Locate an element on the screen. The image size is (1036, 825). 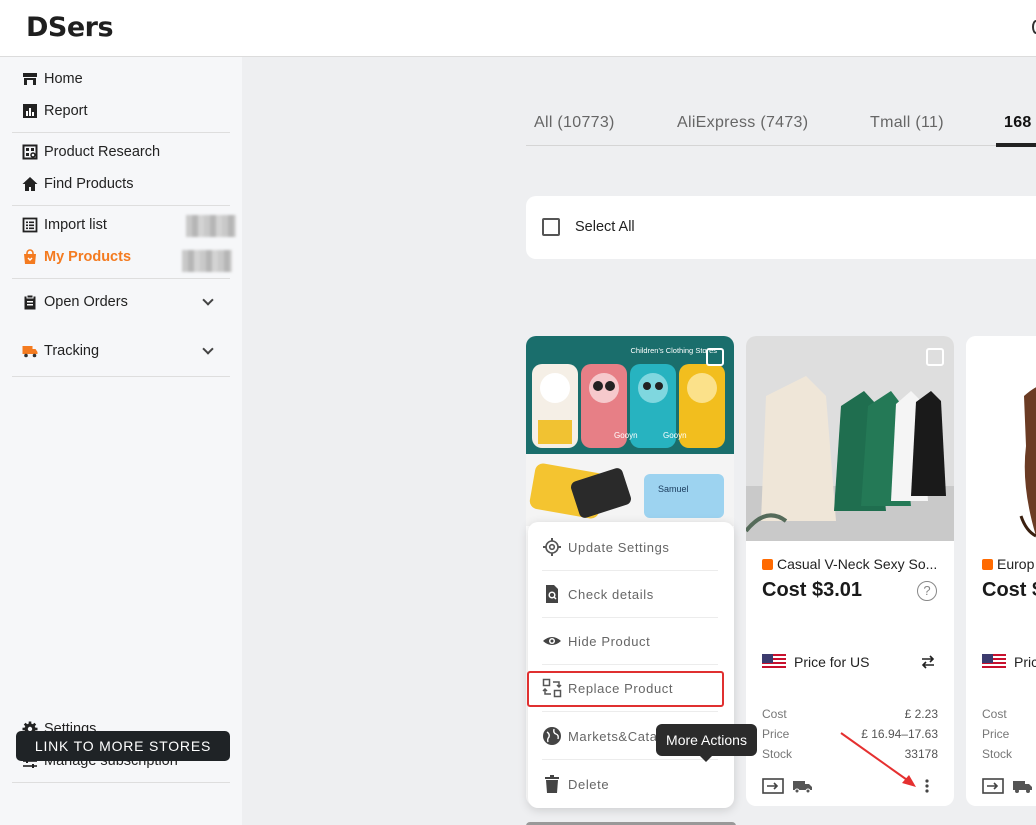
sidebar-item-open-orders: Open Orders is located at coordinates (126, 302).